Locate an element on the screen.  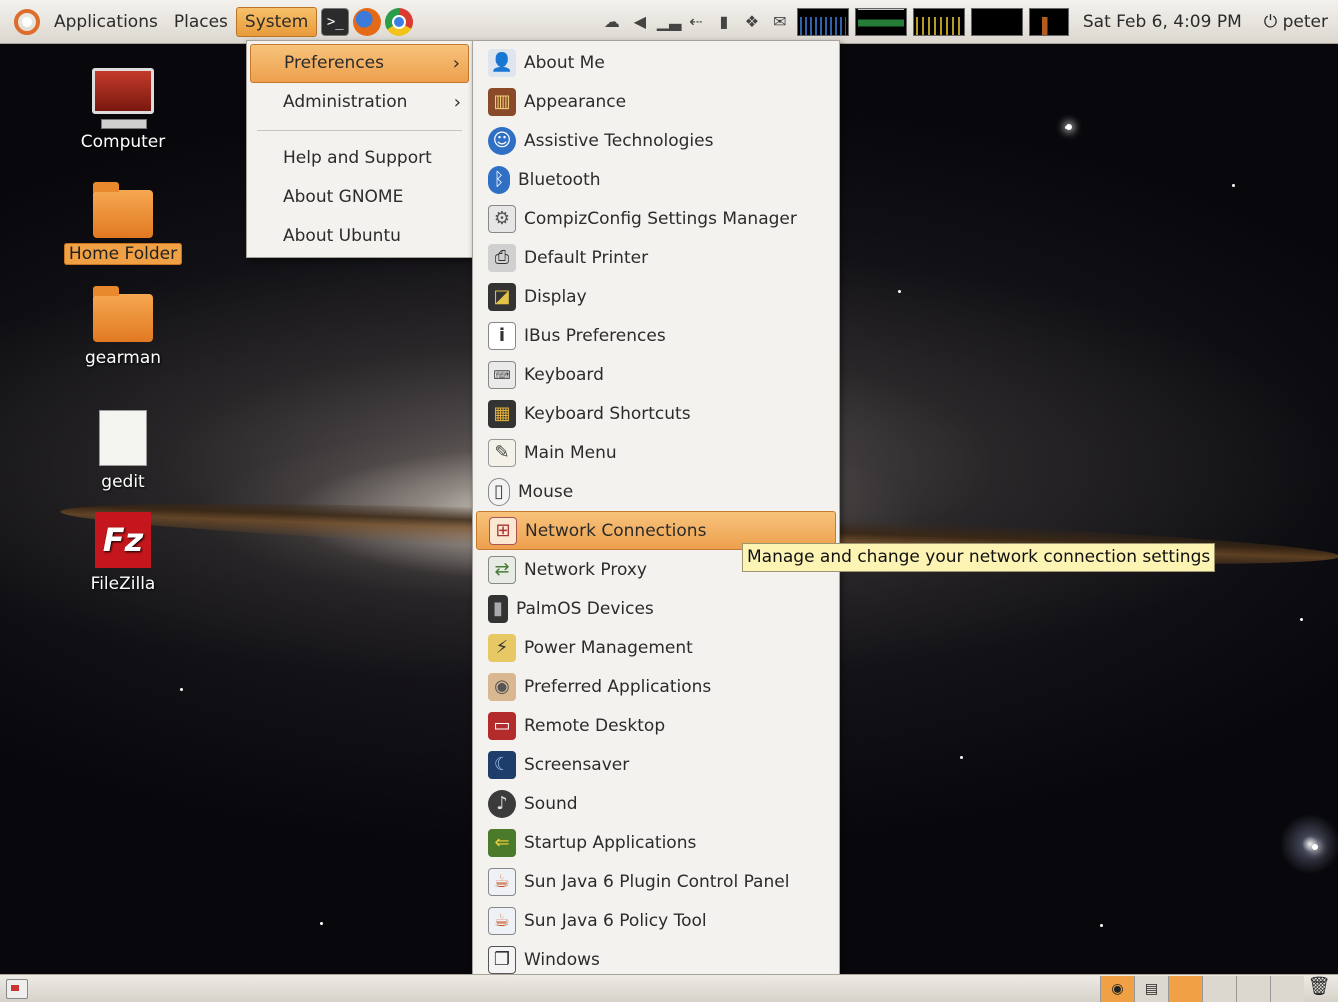
mail-icon: ✉ is located at coordinates (780, 21).